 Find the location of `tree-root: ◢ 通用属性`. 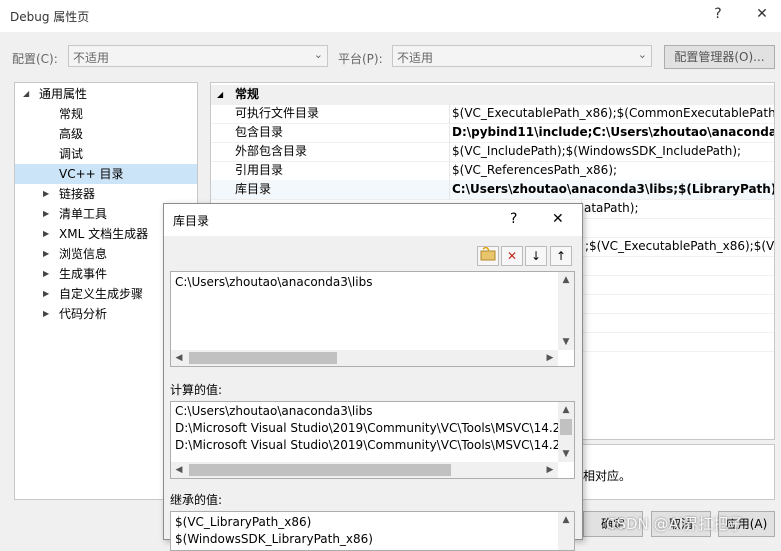

tree-root: ◢ 通用属性 is located at coordinates (106, 94).